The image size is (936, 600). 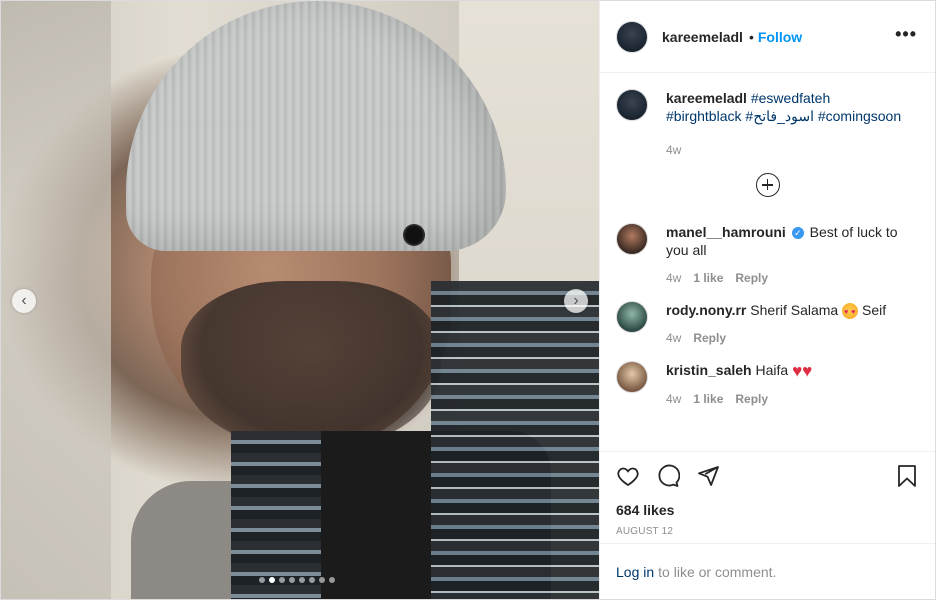 I want to click on more-options-icon: •••, so click(x=906, y=34).